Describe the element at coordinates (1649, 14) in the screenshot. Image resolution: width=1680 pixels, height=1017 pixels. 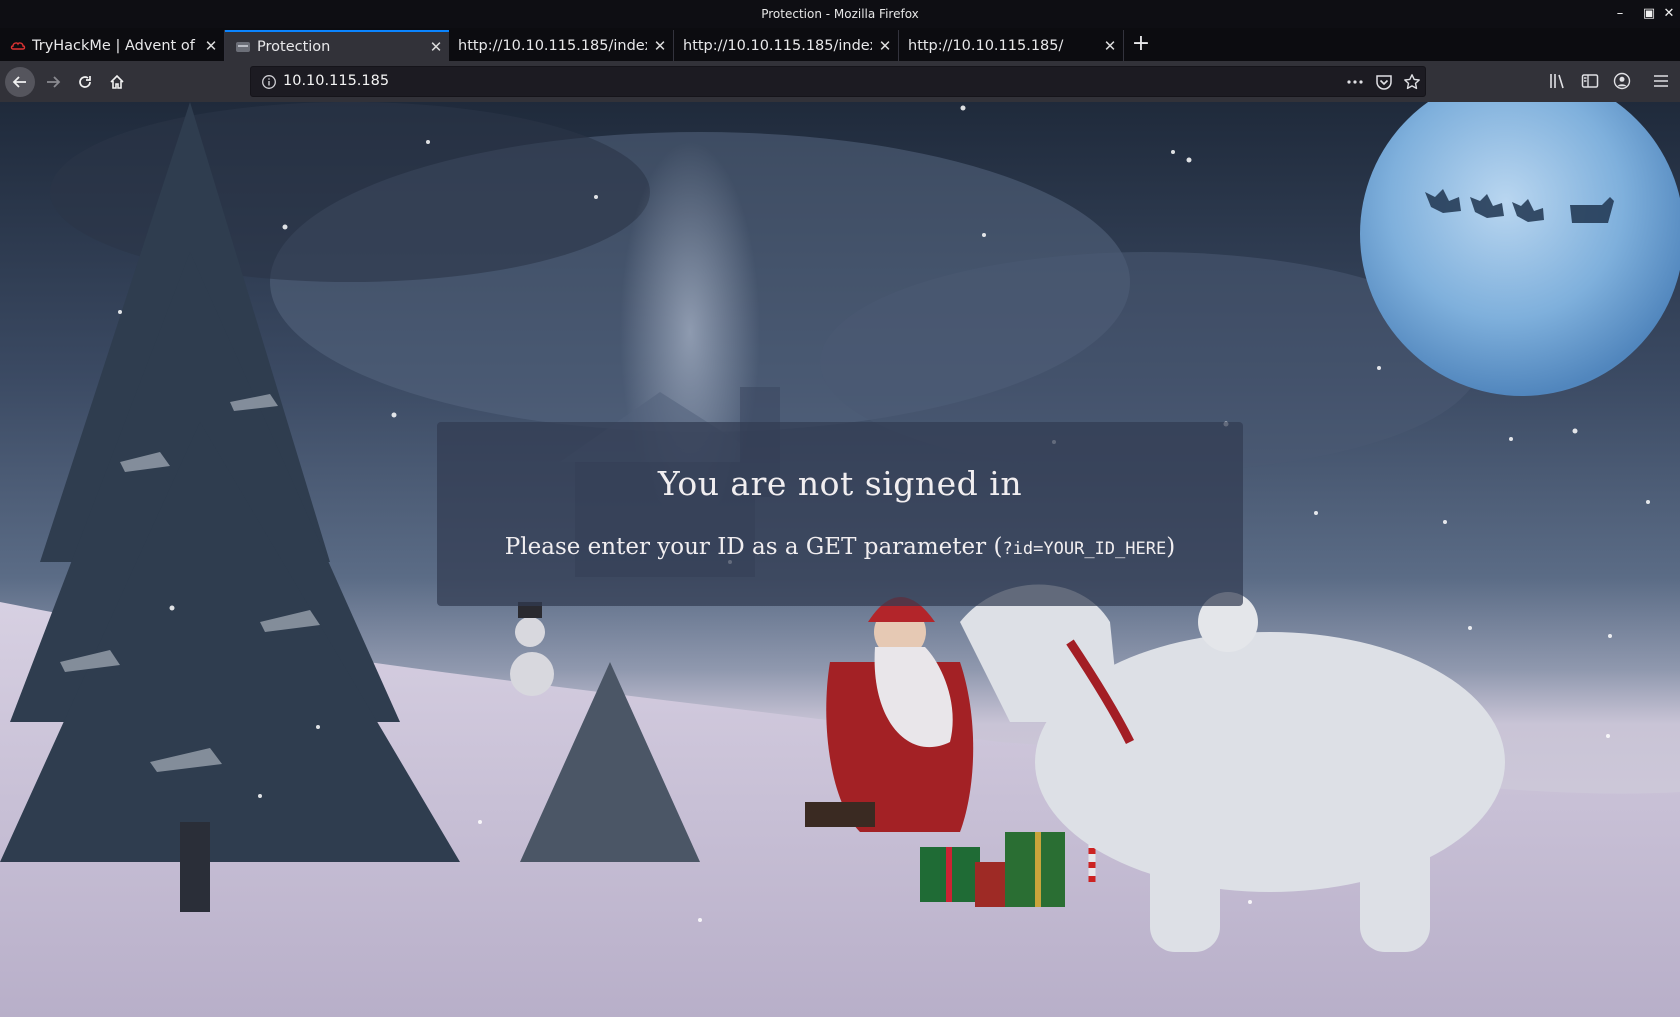
I see `maximize-icon: ▣` at that location.